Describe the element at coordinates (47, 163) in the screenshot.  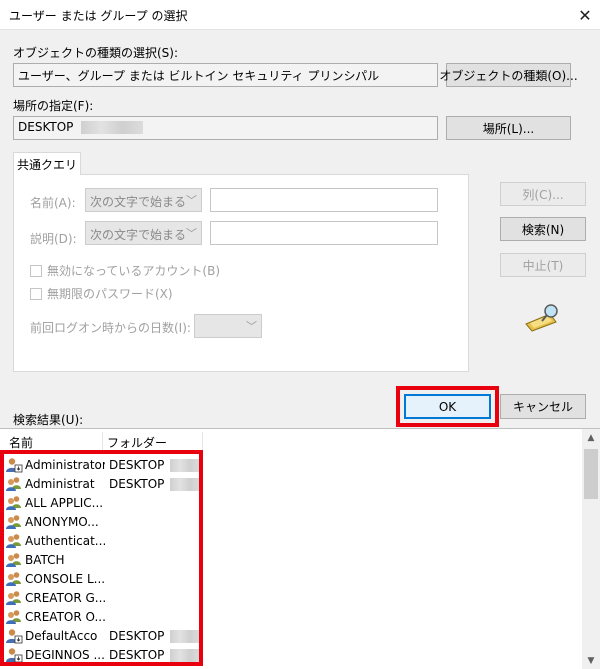
I see `tab-common-queries: 共通クエリ` at that location.